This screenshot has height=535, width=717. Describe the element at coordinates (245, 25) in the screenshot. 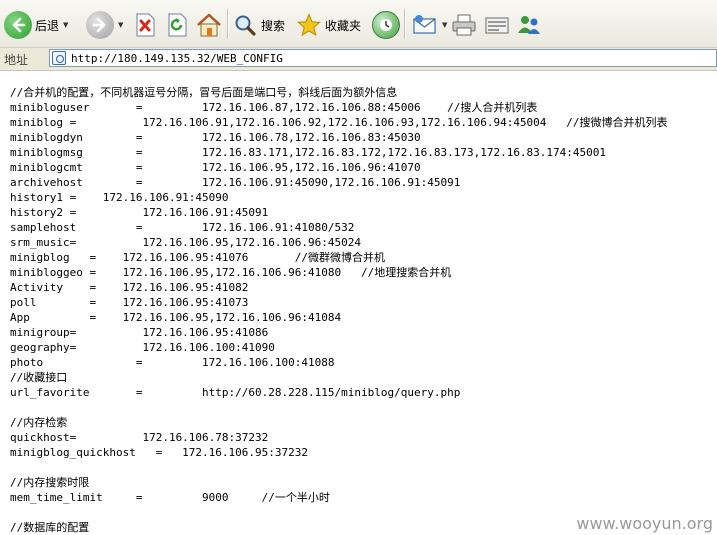

I see `search-icon` at that location.